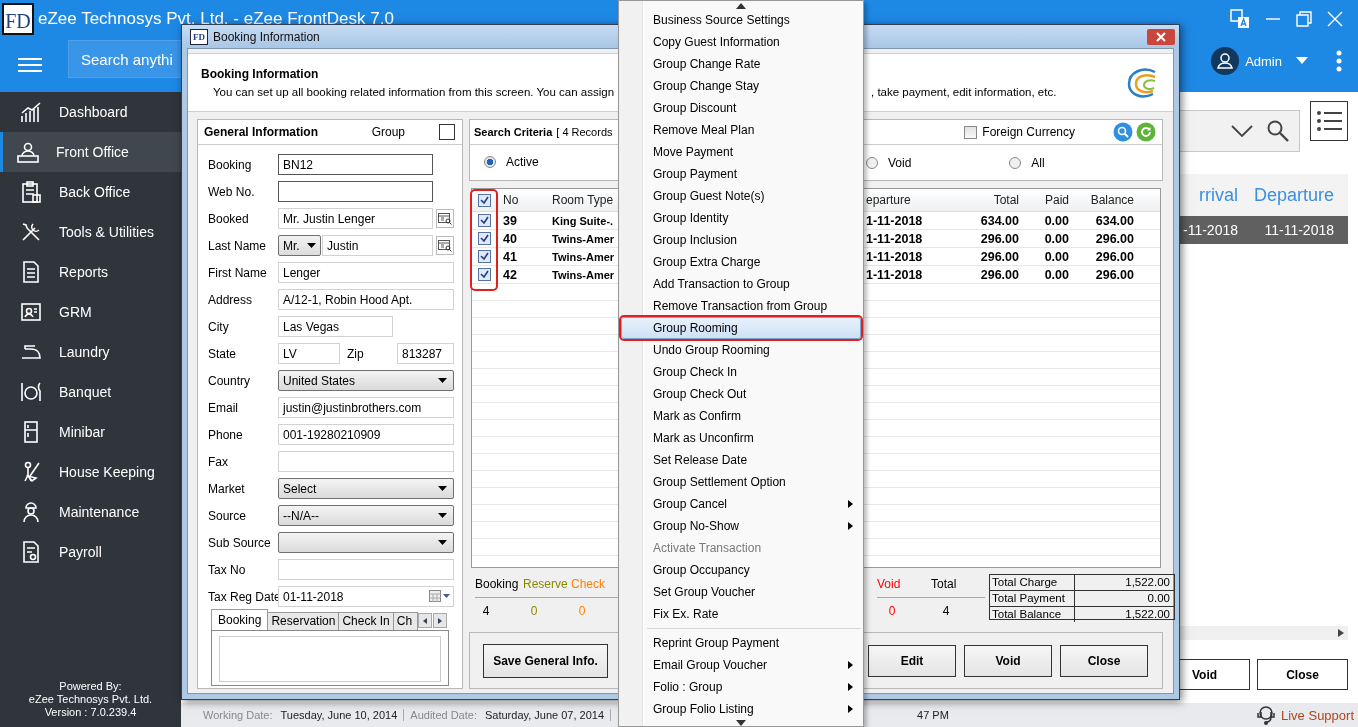 This screenshot has height=727, width=1358. Describe the element at coordinates (1008, 660) in the screenshot. I see `action-button: Void` at that location.